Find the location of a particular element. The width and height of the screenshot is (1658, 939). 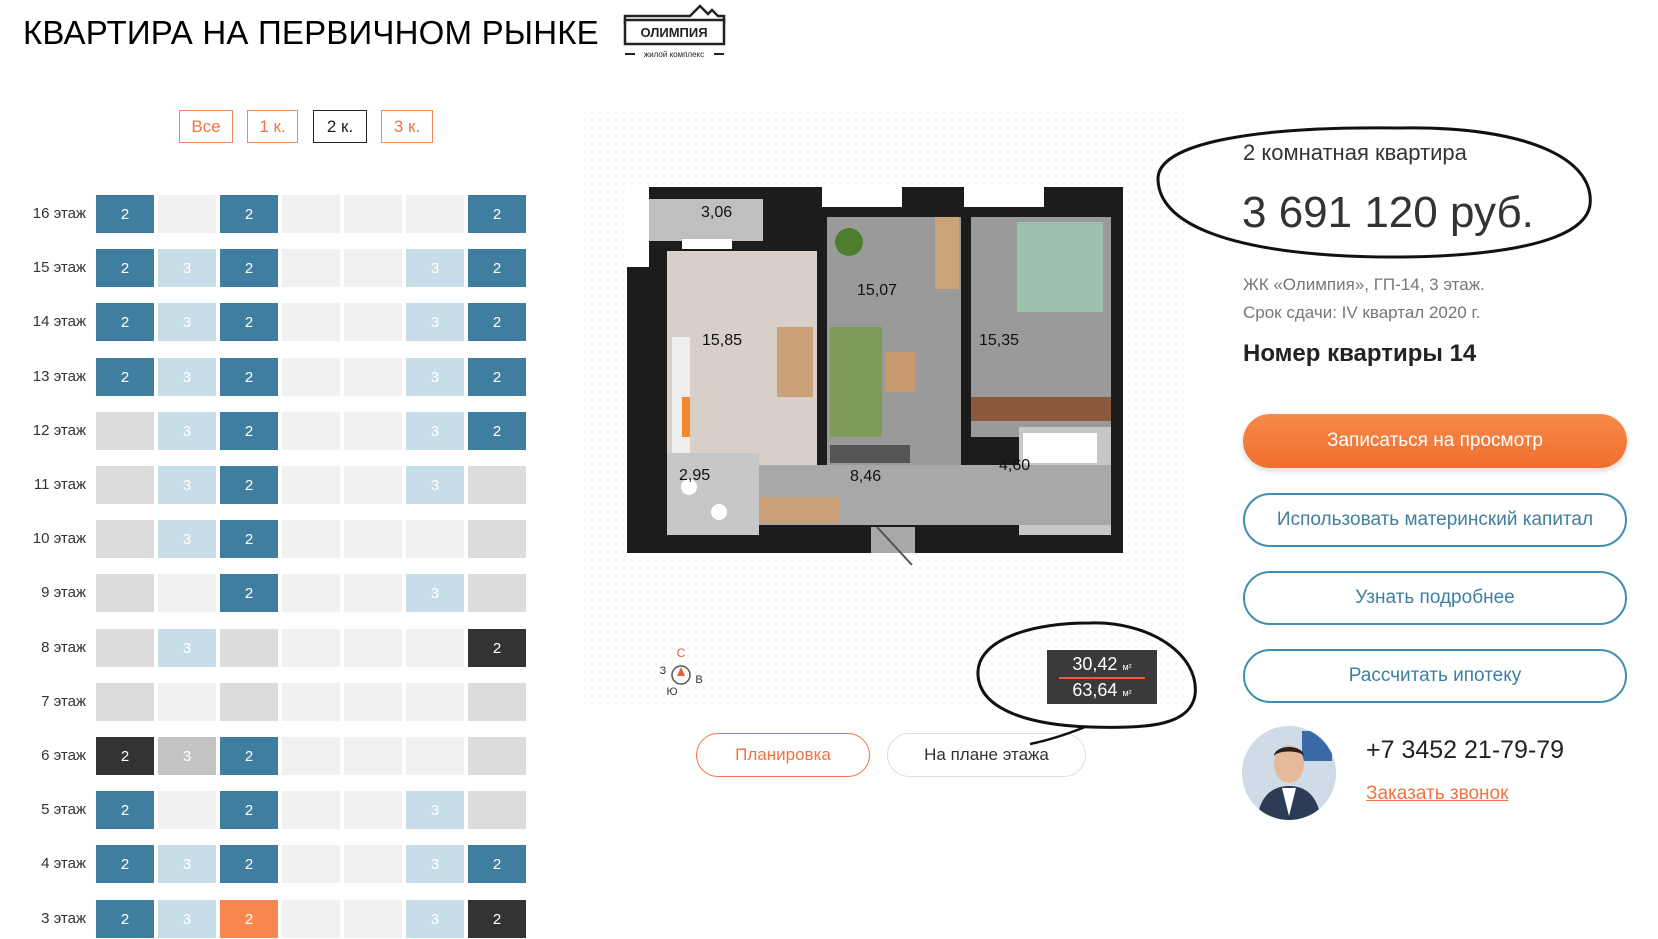

logo-name: ОЛИМПИЯ is located at coordinates (673, 32).